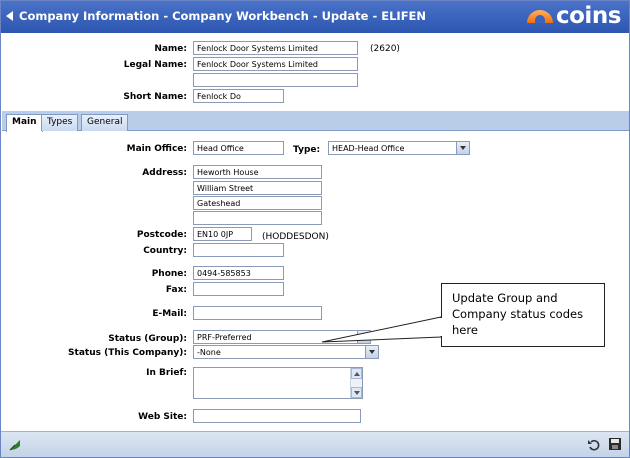 This screenshot has height=458, width=630. Describe the element at coordinates (257, 313) in the screenshot. I see `email-input` at that location.